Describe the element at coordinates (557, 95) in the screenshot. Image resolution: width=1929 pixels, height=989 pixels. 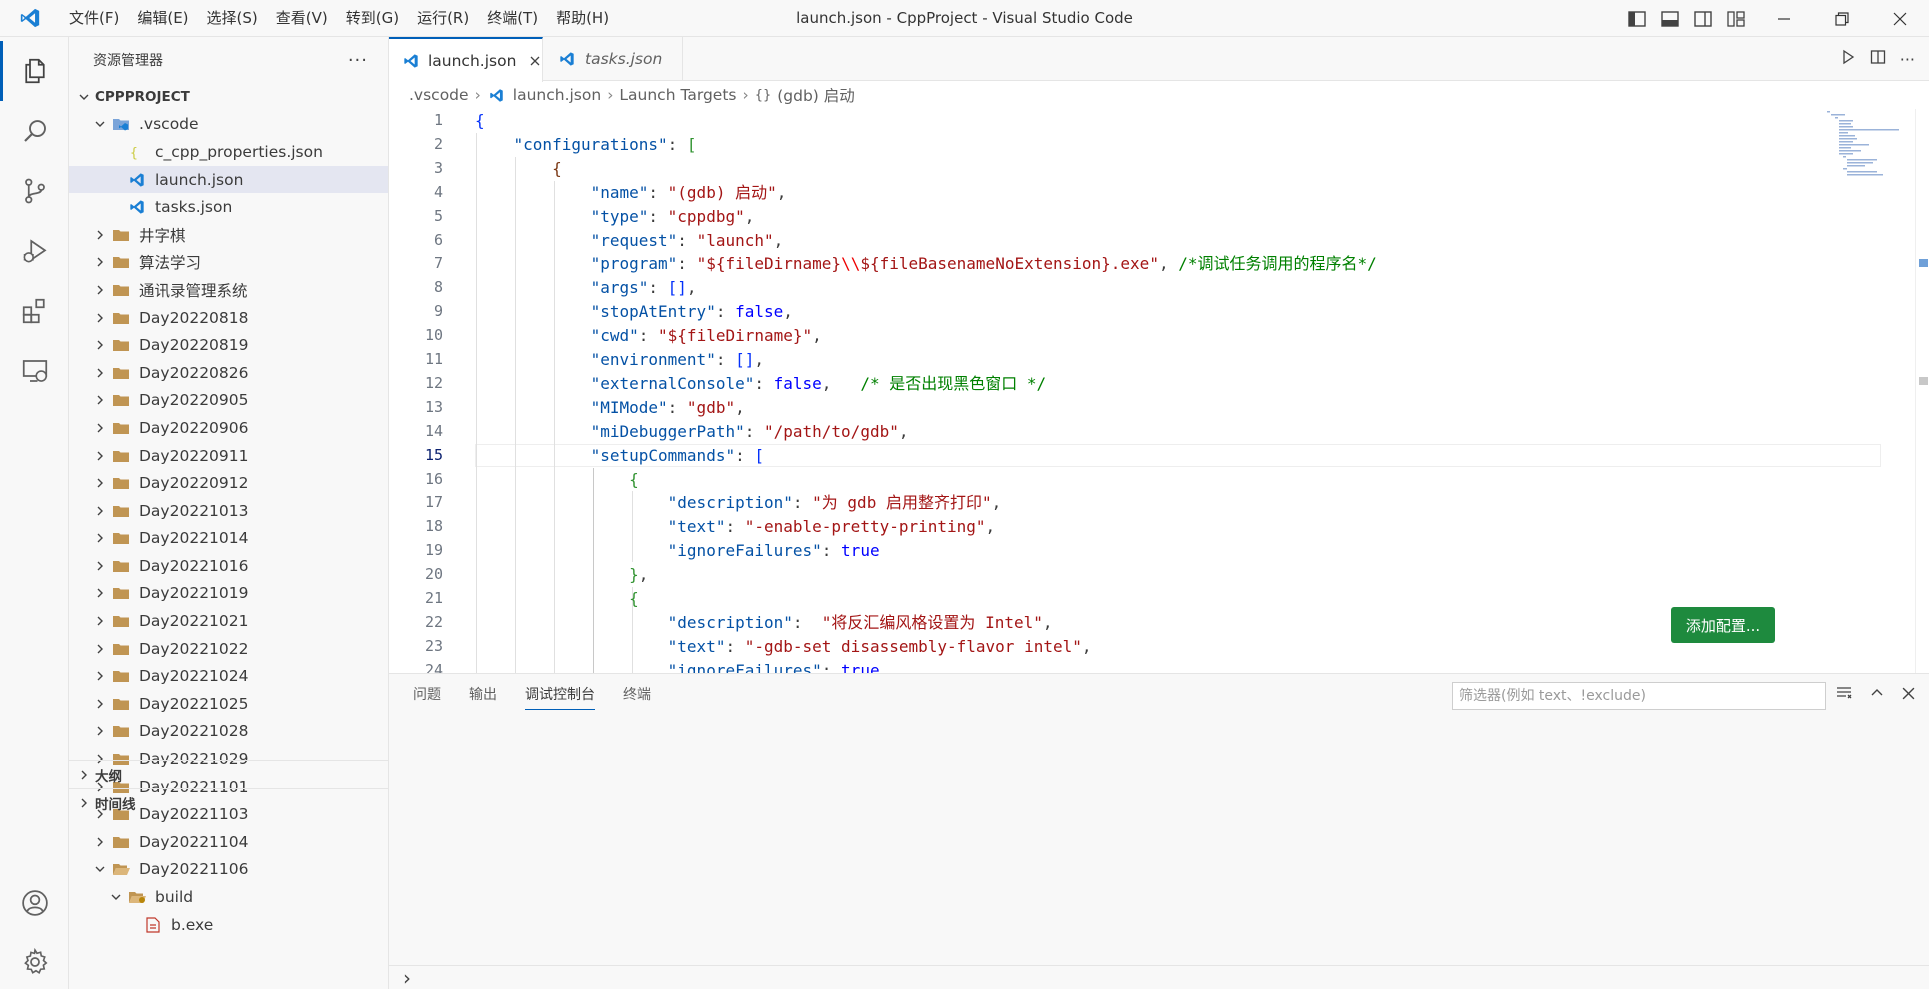
I see `breadcrumb-file: launch.json` at that location.